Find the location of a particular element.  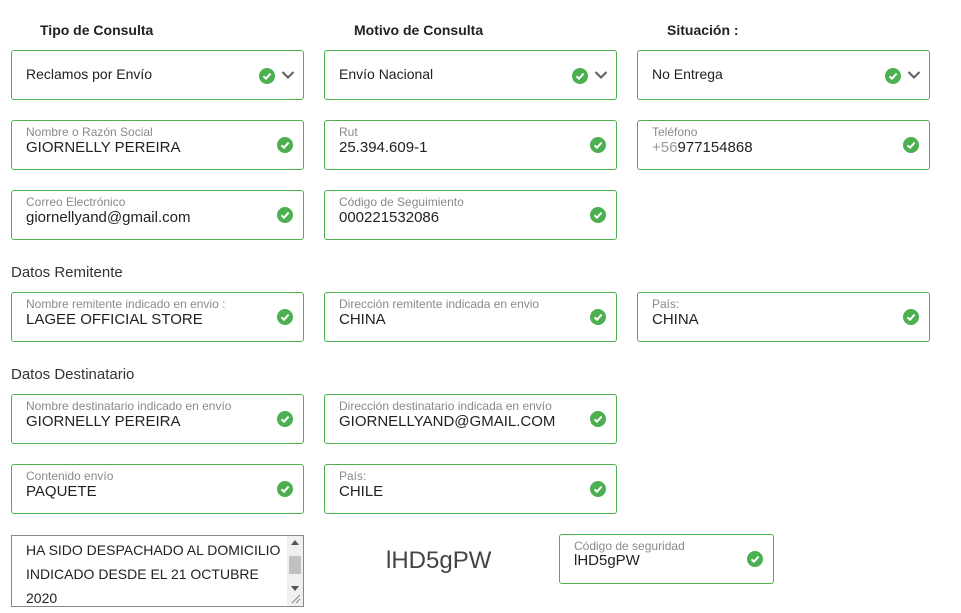

field-label: Rut is located at coordinates (348, 132).